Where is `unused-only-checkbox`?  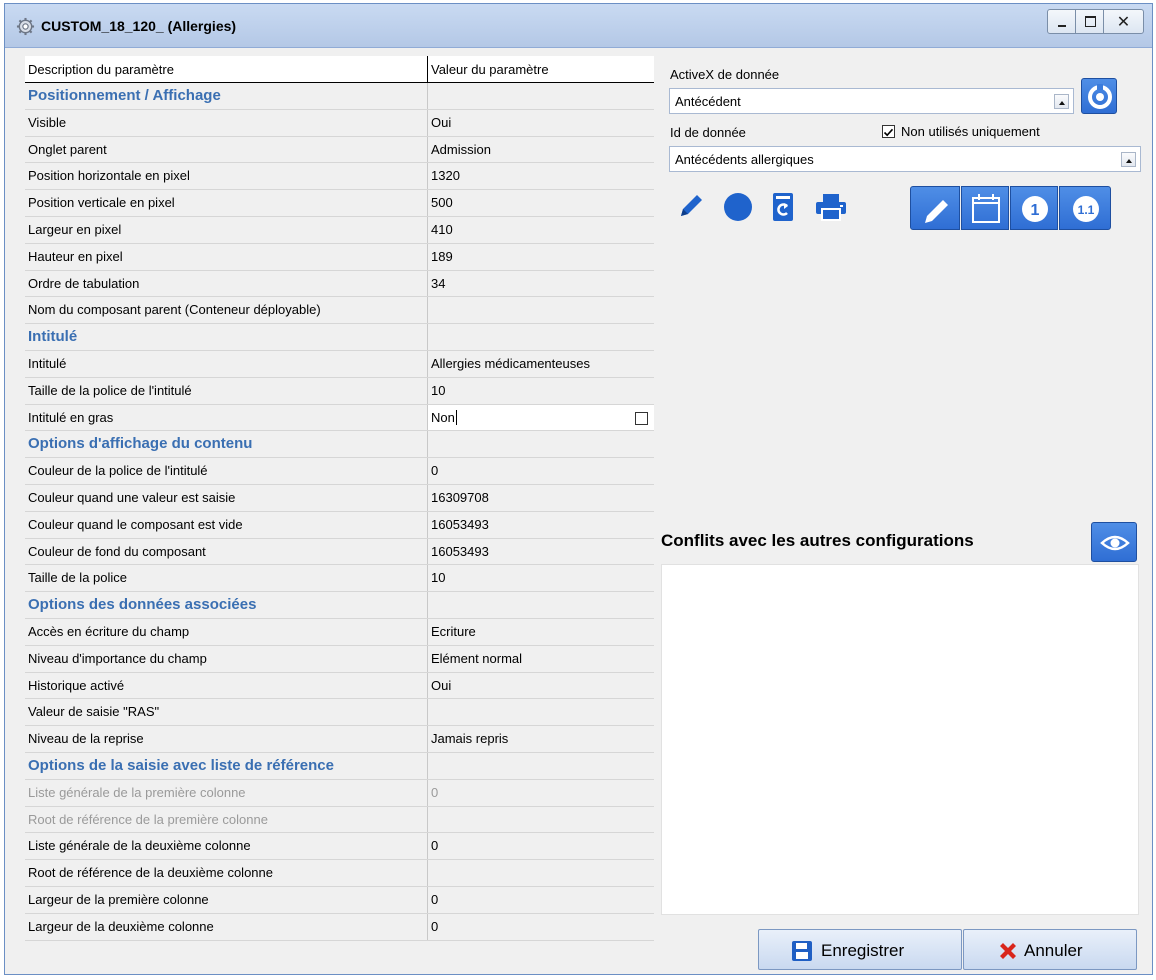 unused-only-checkbox is located at coordinates (888, 131).